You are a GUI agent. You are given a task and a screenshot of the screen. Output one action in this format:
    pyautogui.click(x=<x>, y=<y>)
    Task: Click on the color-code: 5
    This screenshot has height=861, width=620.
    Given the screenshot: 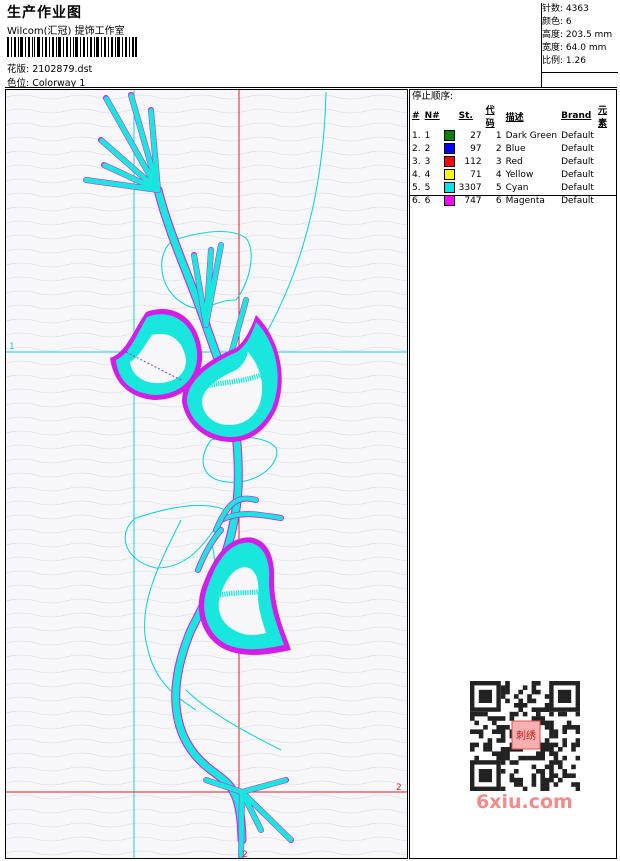 What is the action you would take?
    pyautogui.click(x=498, y=187)
    